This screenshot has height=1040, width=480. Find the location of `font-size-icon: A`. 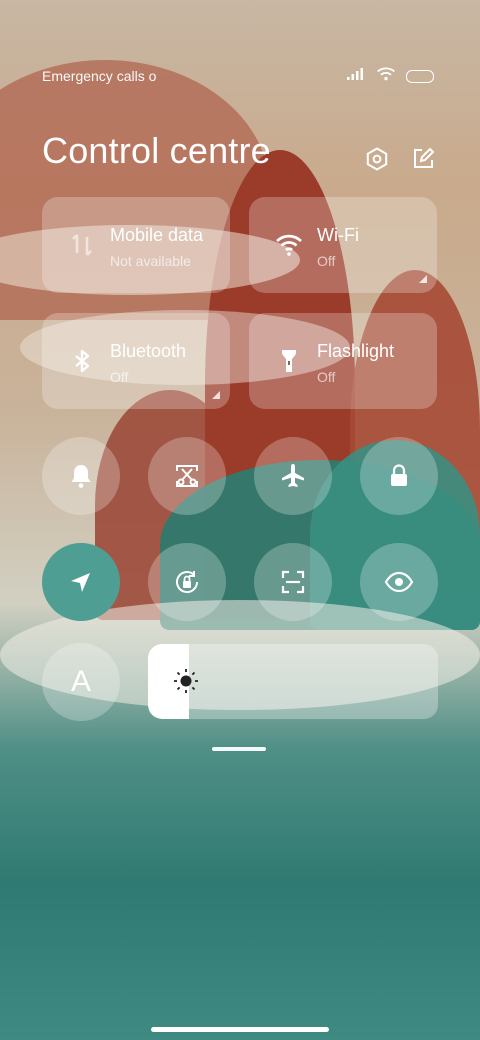

font-size-icon: A is located at coordinates (80, 681).